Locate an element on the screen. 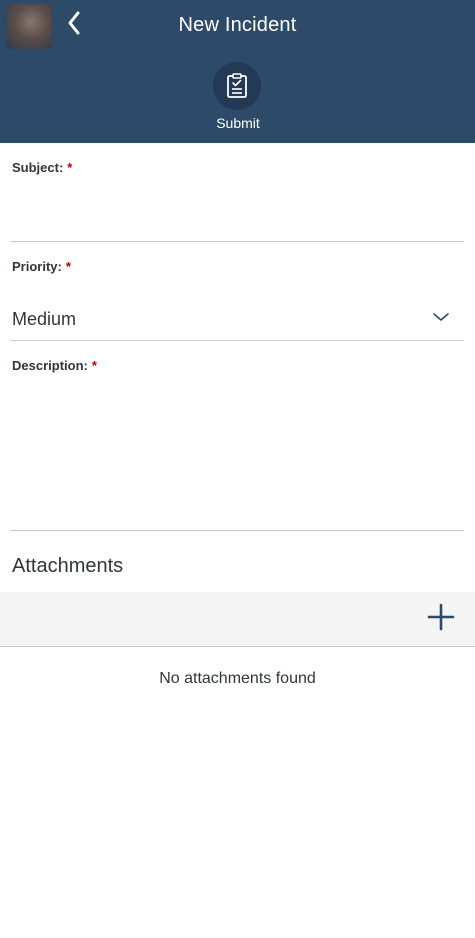 This screenshot has height=938, width=475. page-title: New Incident is located at coordinates (237, 25).